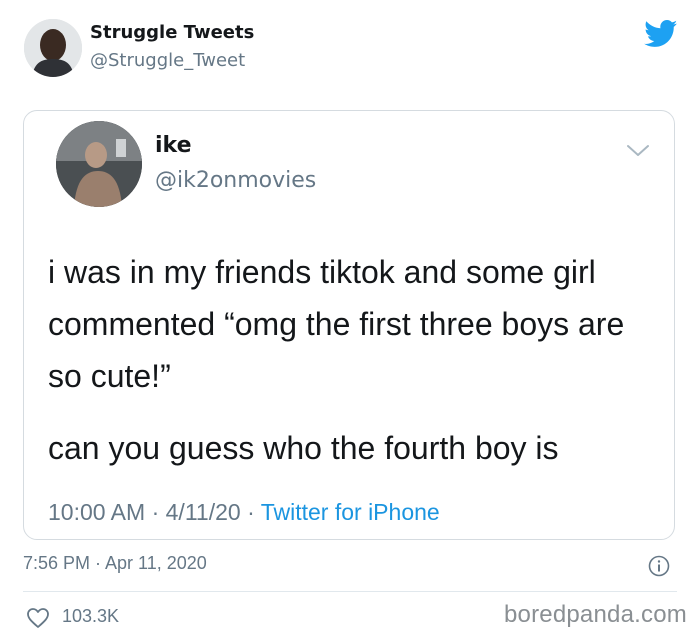 This screenshot has width=700, height=644. Describe the element at coordinates (659, 566) in the screenshot. I see `info-icon` at that location.